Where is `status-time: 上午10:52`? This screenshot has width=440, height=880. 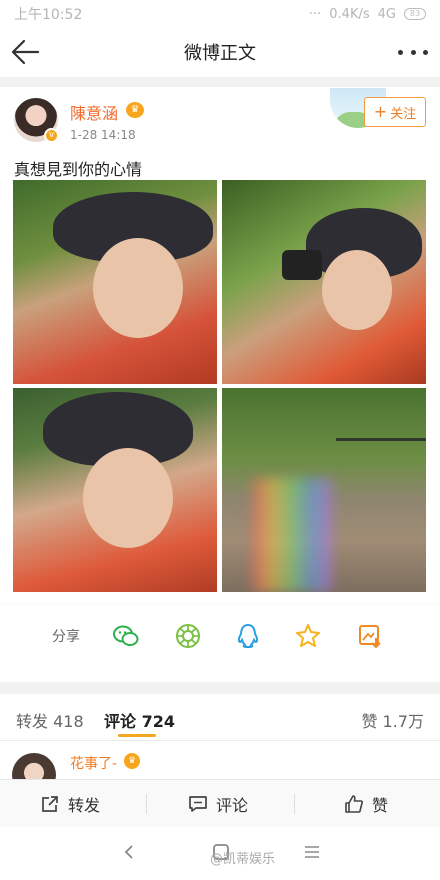 status-time: 上午10:52 is located at coordinates (48, 15).